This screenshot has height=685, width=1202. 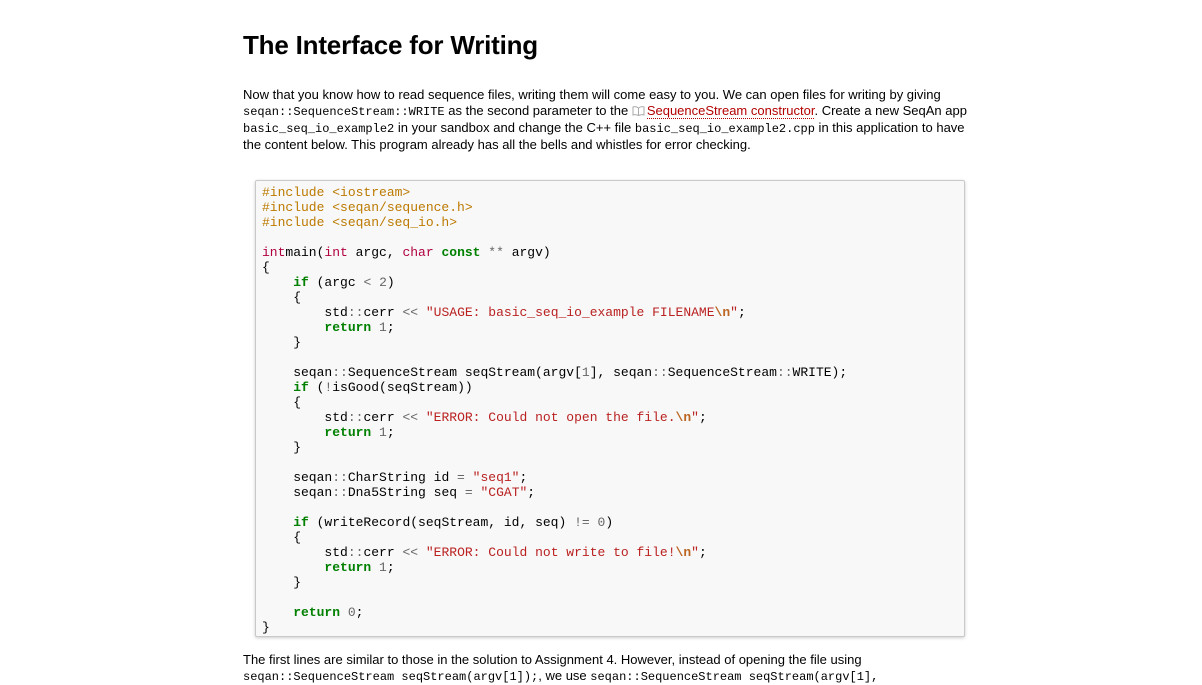 I want to click on code-token: argc,, so click(x=375, y=252).